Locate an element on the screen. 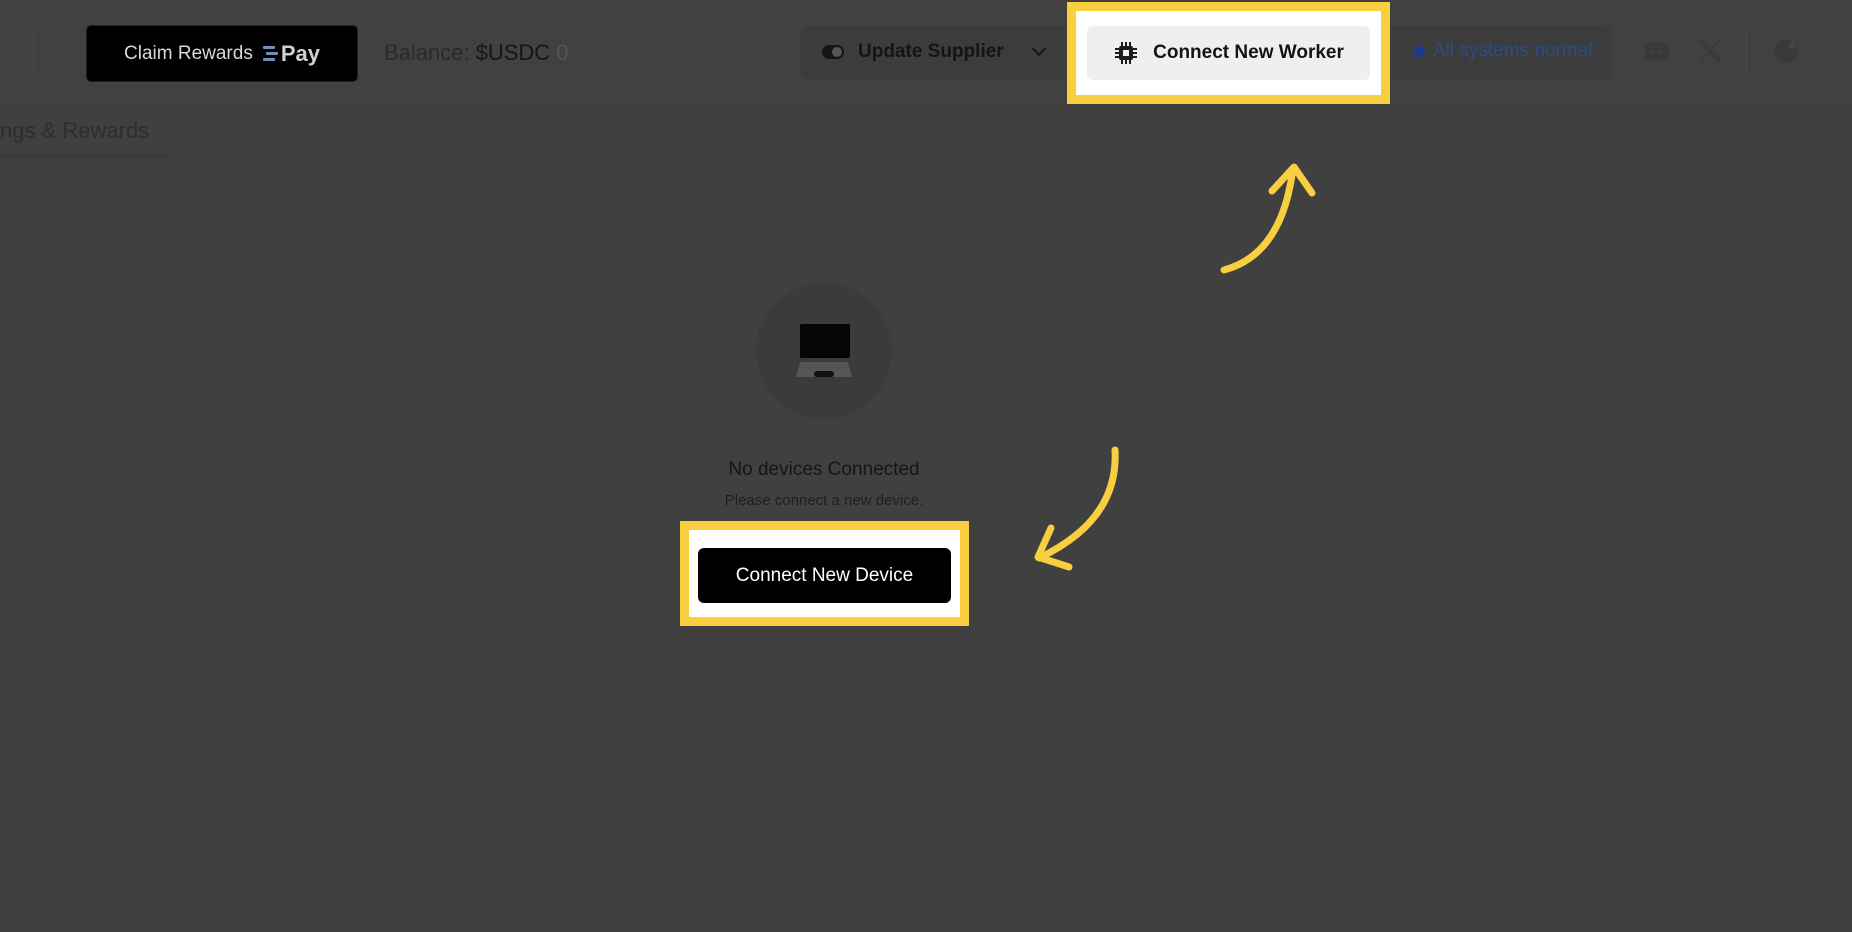  balance-currency: $USDC is located at coordinates (513, 52).